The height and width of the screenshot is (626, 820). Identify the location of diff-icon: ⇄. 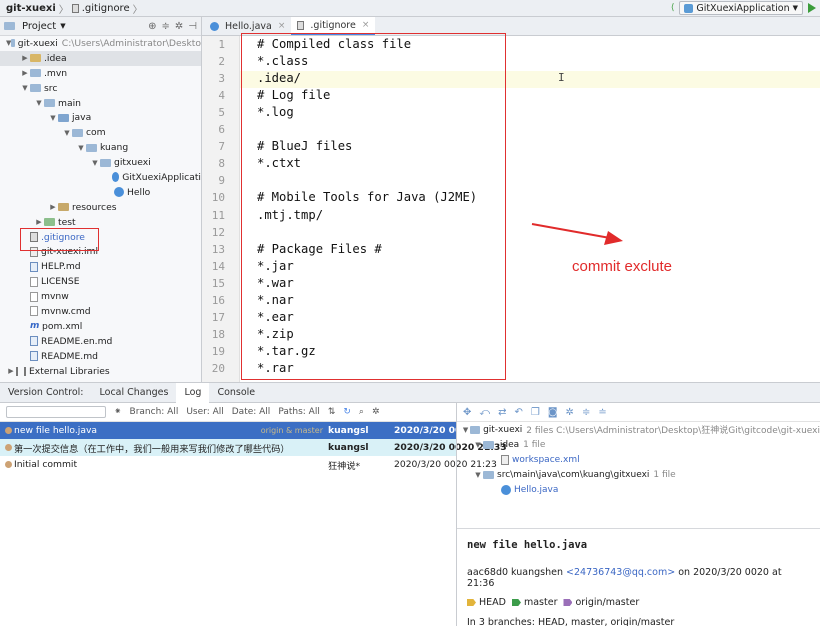
(502, 412).